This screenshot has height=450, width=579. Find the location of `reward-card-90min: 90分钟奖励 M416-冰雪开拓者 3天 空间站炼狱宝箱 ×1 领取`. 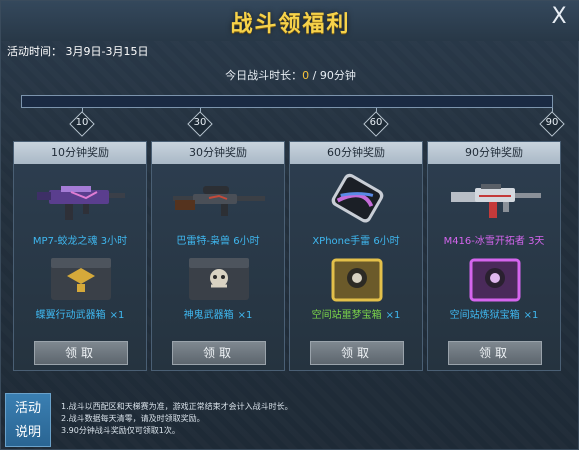

reward-card-90min: 90分钟奖励 M416-冰雪开拓者 3天 空间站炼狱宝箱 ×1 领取 is located at coordinates (494, 256).